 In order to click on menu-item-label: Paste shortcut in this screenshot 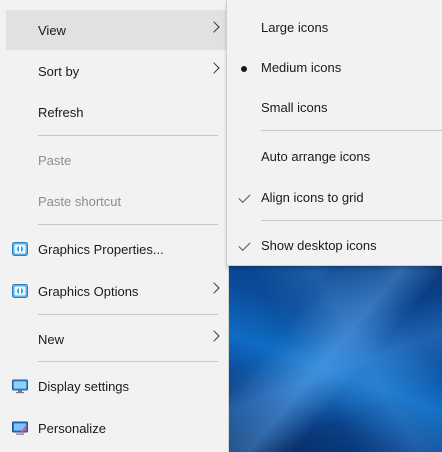, I will do `click(80, 201)`.